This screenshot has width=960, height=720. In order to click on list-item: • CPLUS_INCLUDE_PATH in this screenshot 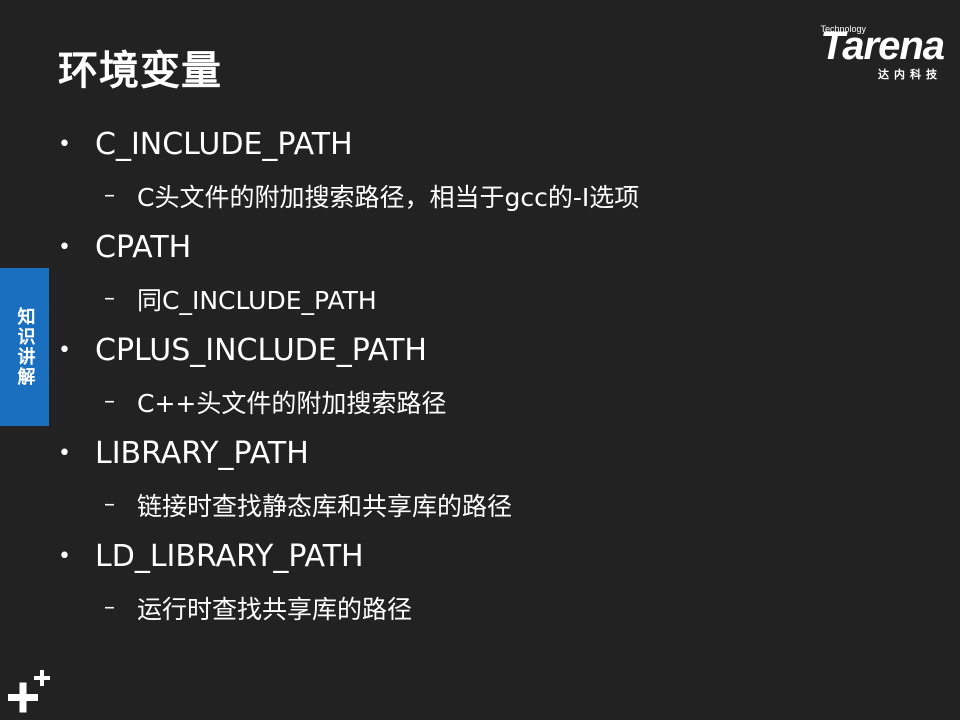, I will do `click(488, 350)`.